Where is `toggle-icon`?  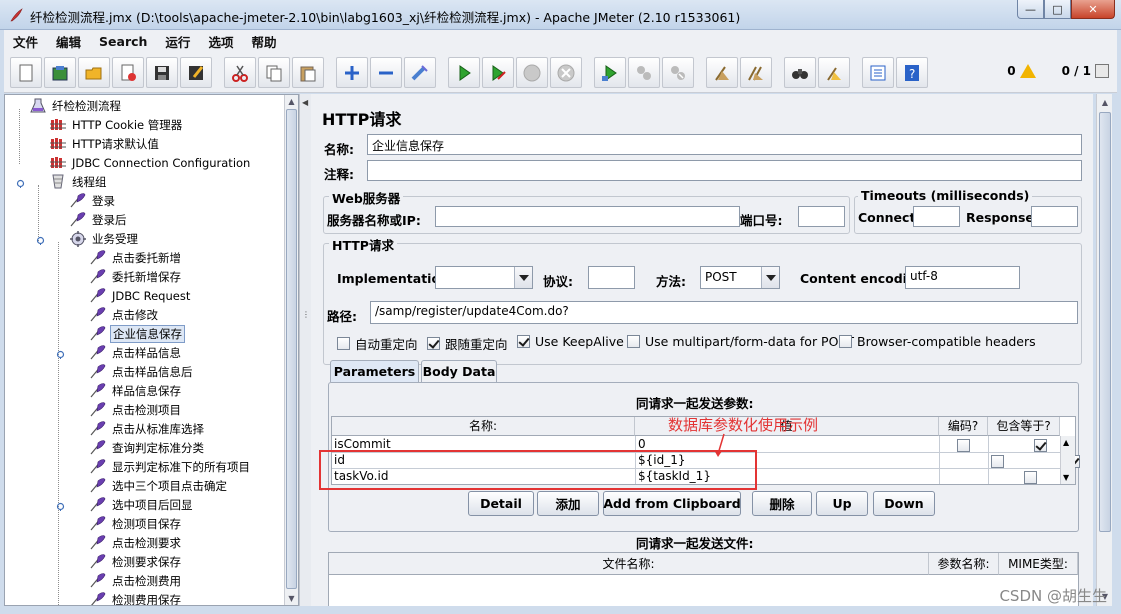
toggle-icon is located at coordinates (420, 72).